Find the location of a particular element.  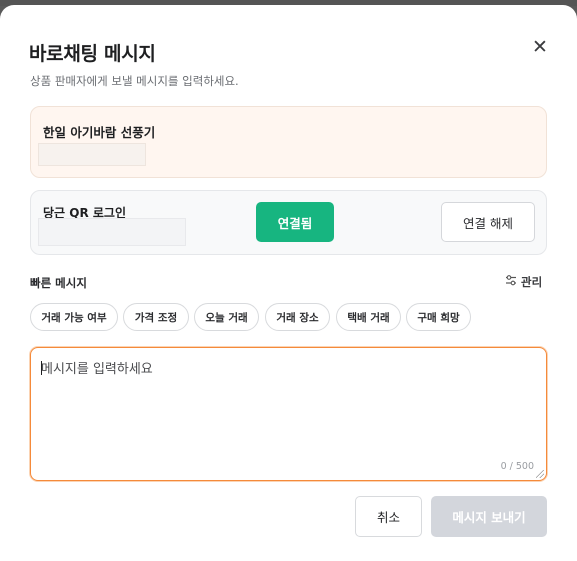

cancel-button: 취소 is located at coordinates (388, 516).